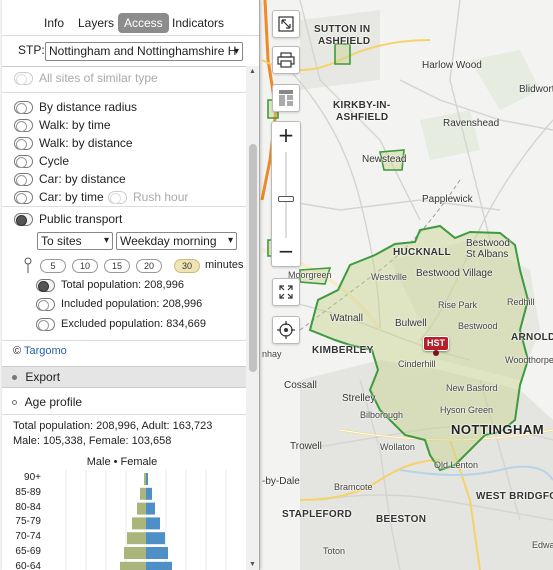  Describe the element at coordinates (73, 143) in the screenshot. I see `option-walk-distance: Walk: by distance` at that location.